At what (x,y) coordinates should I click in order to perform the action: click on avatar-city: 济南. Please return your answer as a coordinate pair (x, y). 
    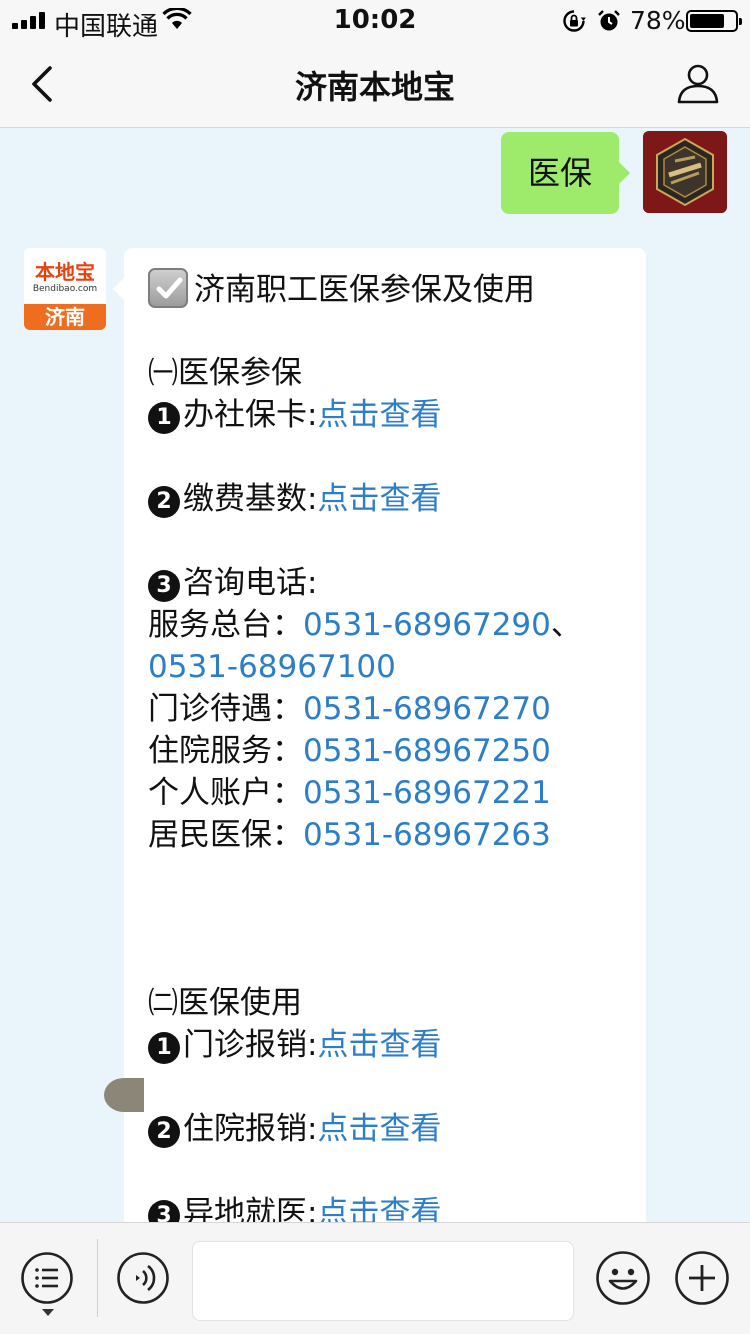
    Looking at the image, I should click on (65, 317).